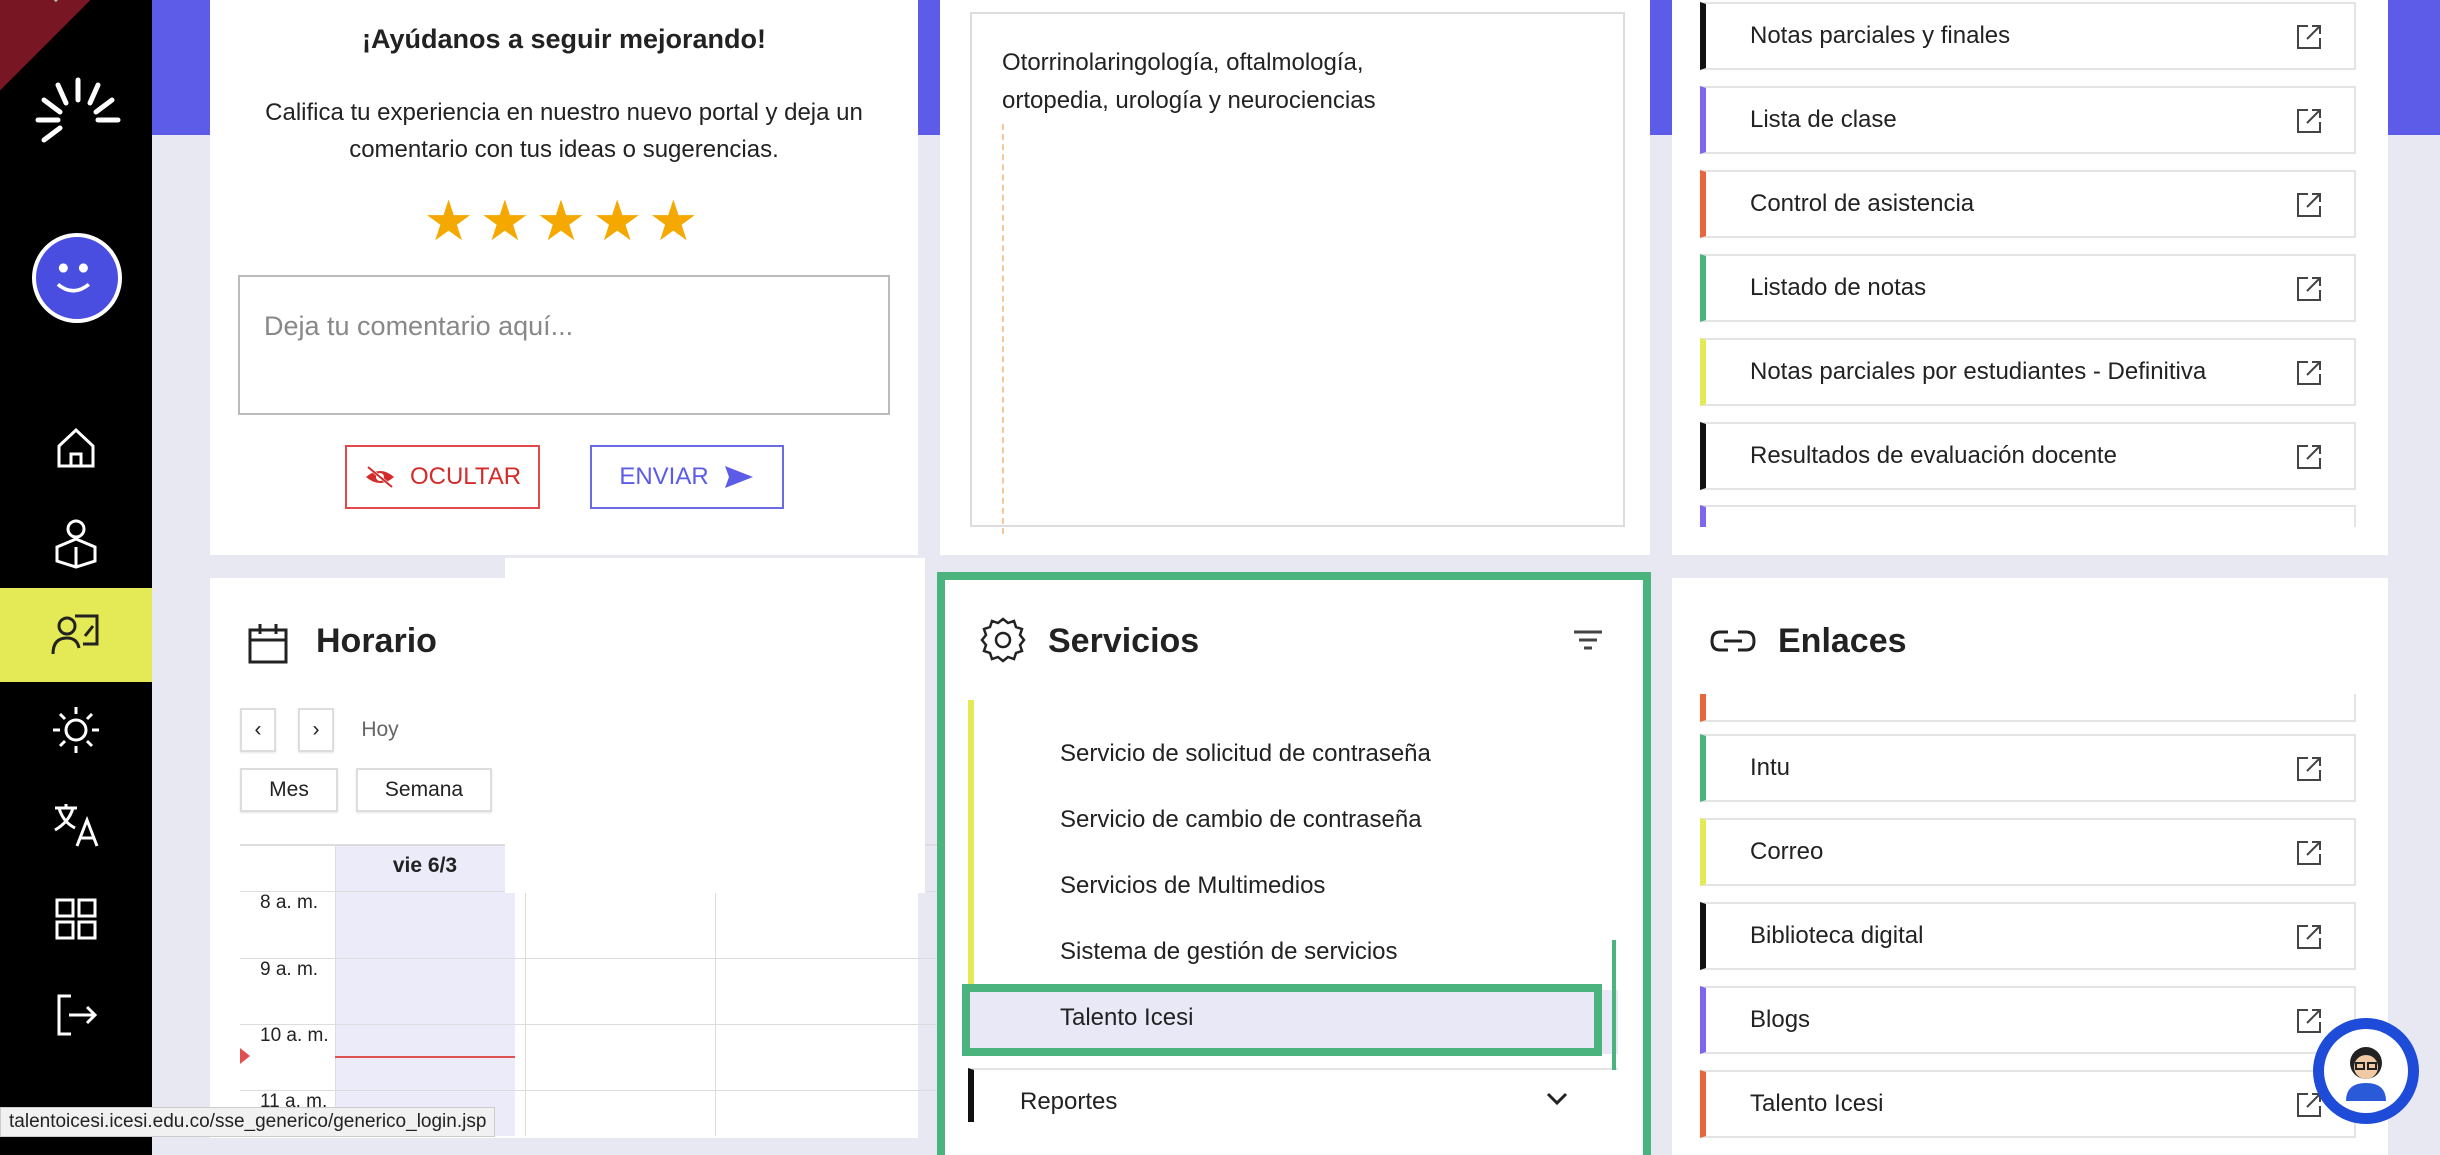 The image size is (2440, 1155). I want to click on nav-apps, so click(76, 919).